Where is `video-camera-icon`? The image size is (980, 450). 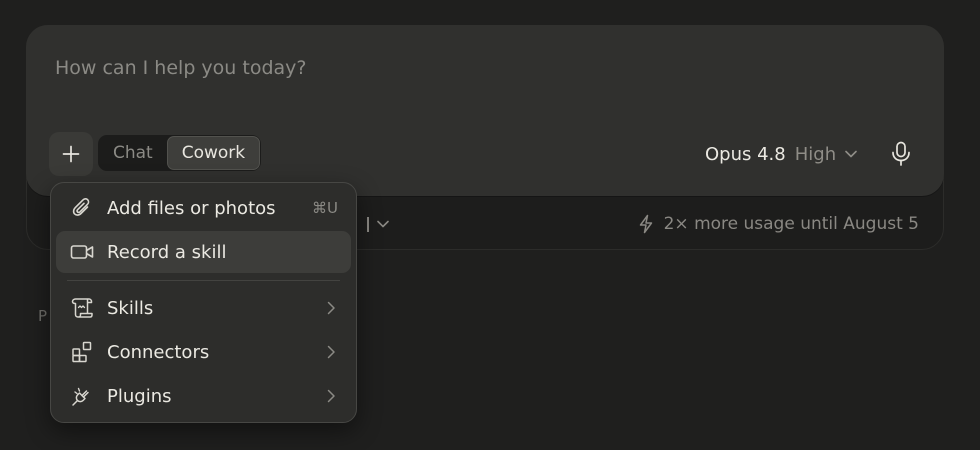
video-camera-icon is located at coordinates (82, 252).